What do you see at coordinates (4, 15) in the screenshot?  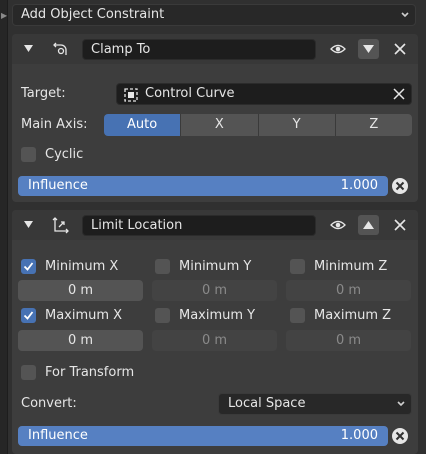 I see `expand-region-icon: ▶` at bounding box center [4, 15].